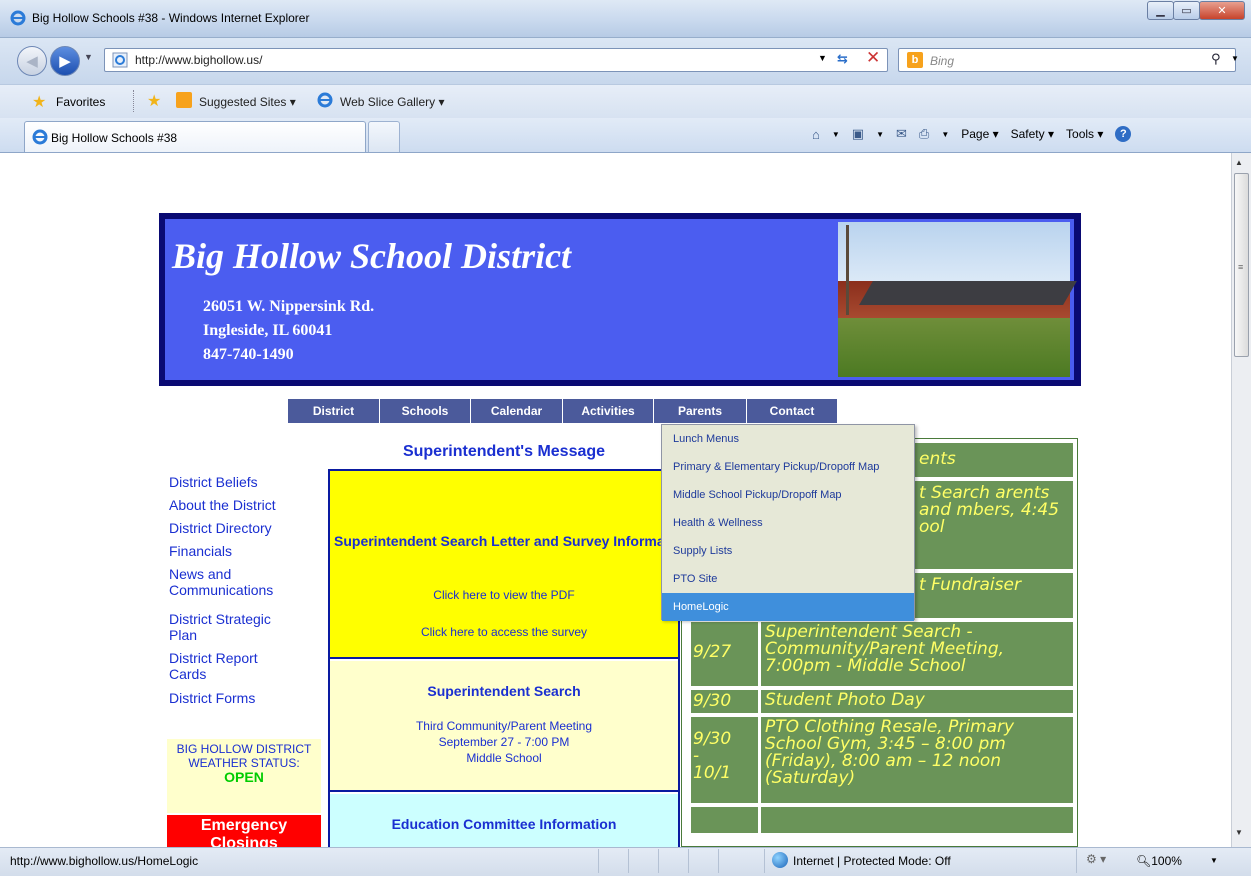 This screenshot has width=1251, height=876. I want to click on menu-district: District, so click(334, 411).